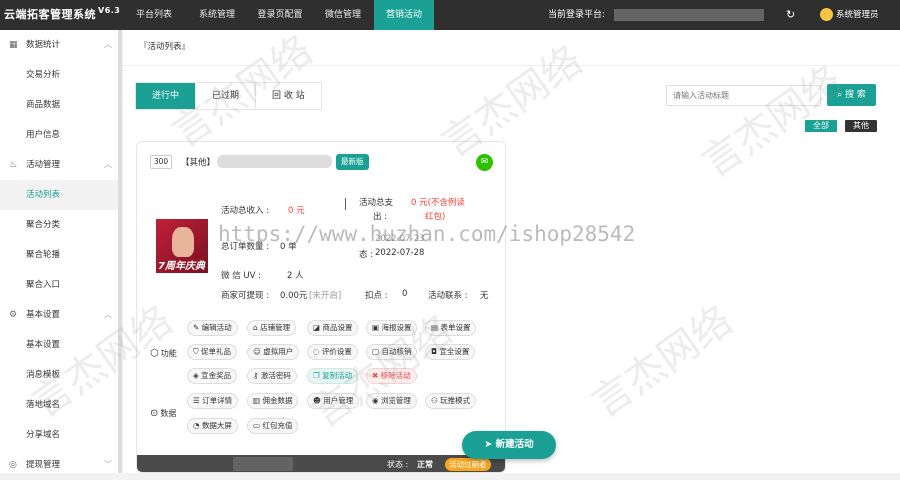  I want to click on merchant-withdraw-label: 商家可提现 :, so click(245, 296).